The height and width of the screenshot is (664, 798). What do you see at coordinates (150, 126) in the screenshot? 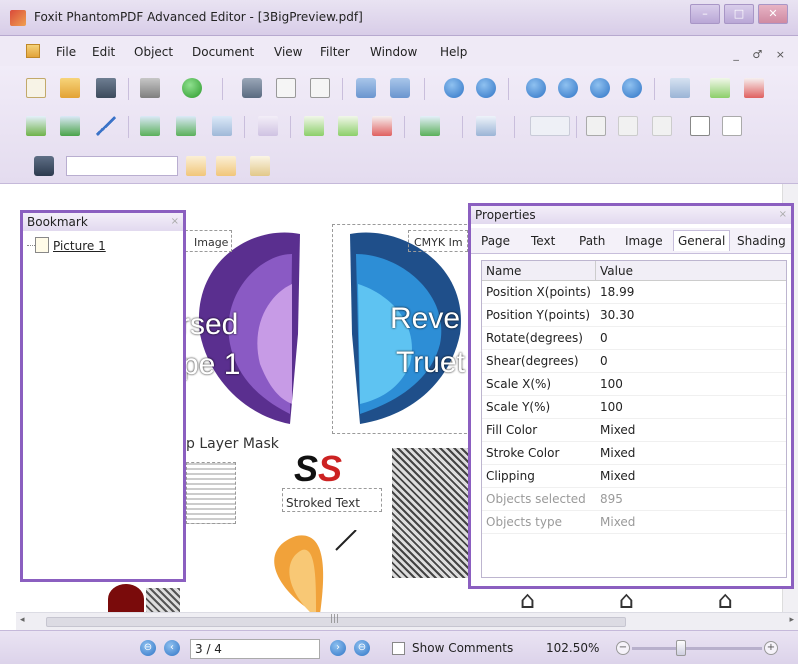
I see `add-image-icon` at bounding box center [150, 126].